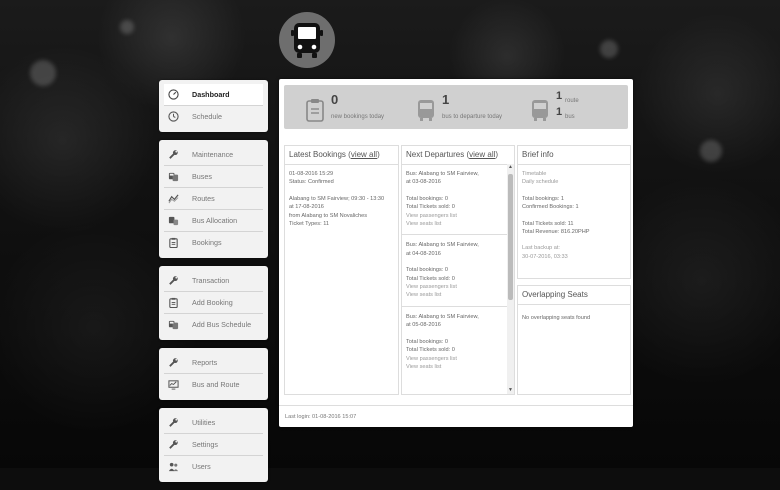 The image size is (780, 490). Describe the element at coordinates (510, 390) in the screenshot. I see `scroll-down-arrow-icon: ▼` at that location.